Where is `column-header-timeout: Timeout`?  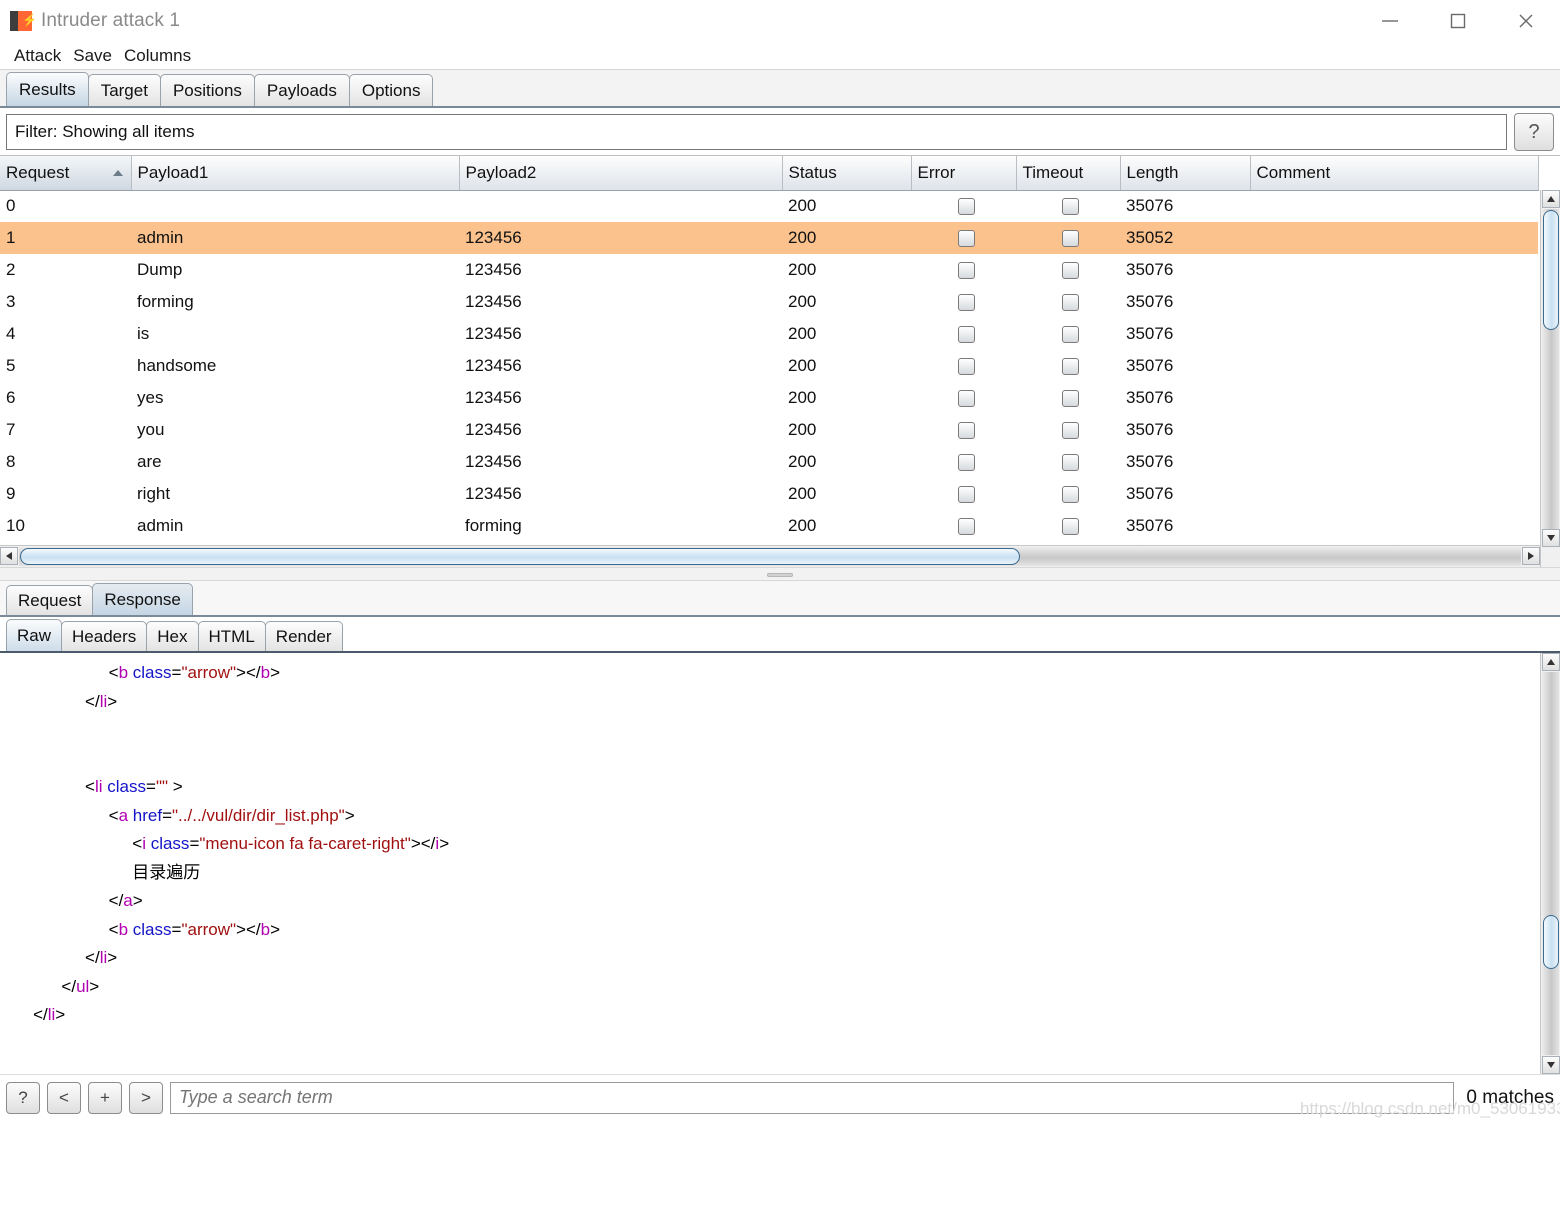 column-header-timeout: Timeout is located at coordinates (1068, 173).